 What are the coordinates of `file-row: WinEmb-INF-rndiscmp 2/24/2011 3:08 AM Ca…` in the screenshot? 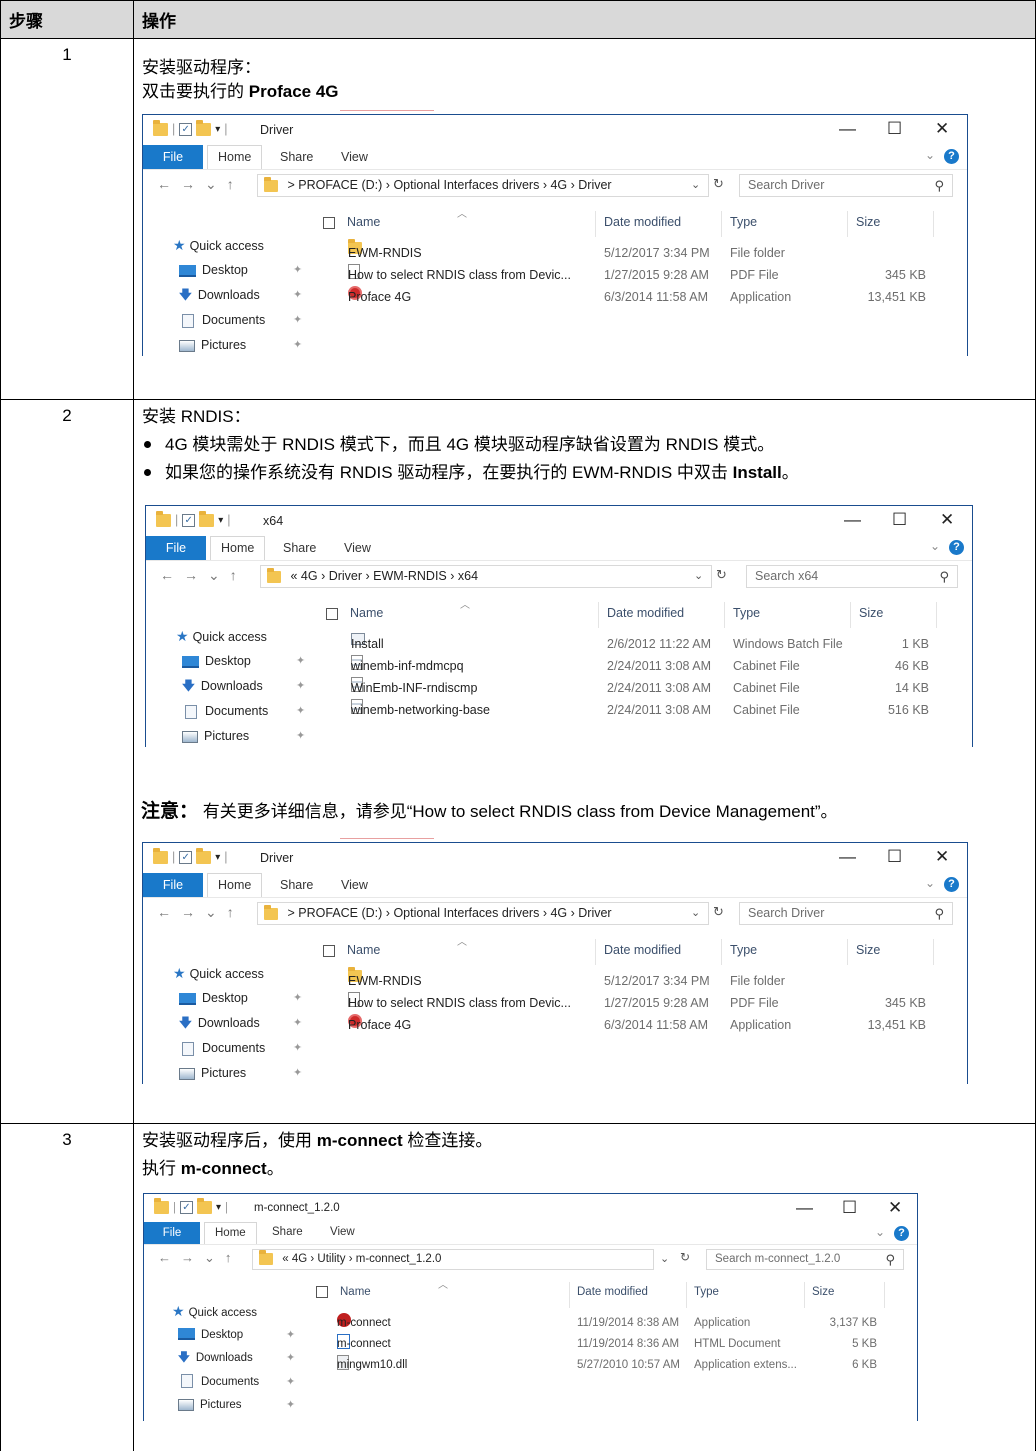 It's located at (651, 688).